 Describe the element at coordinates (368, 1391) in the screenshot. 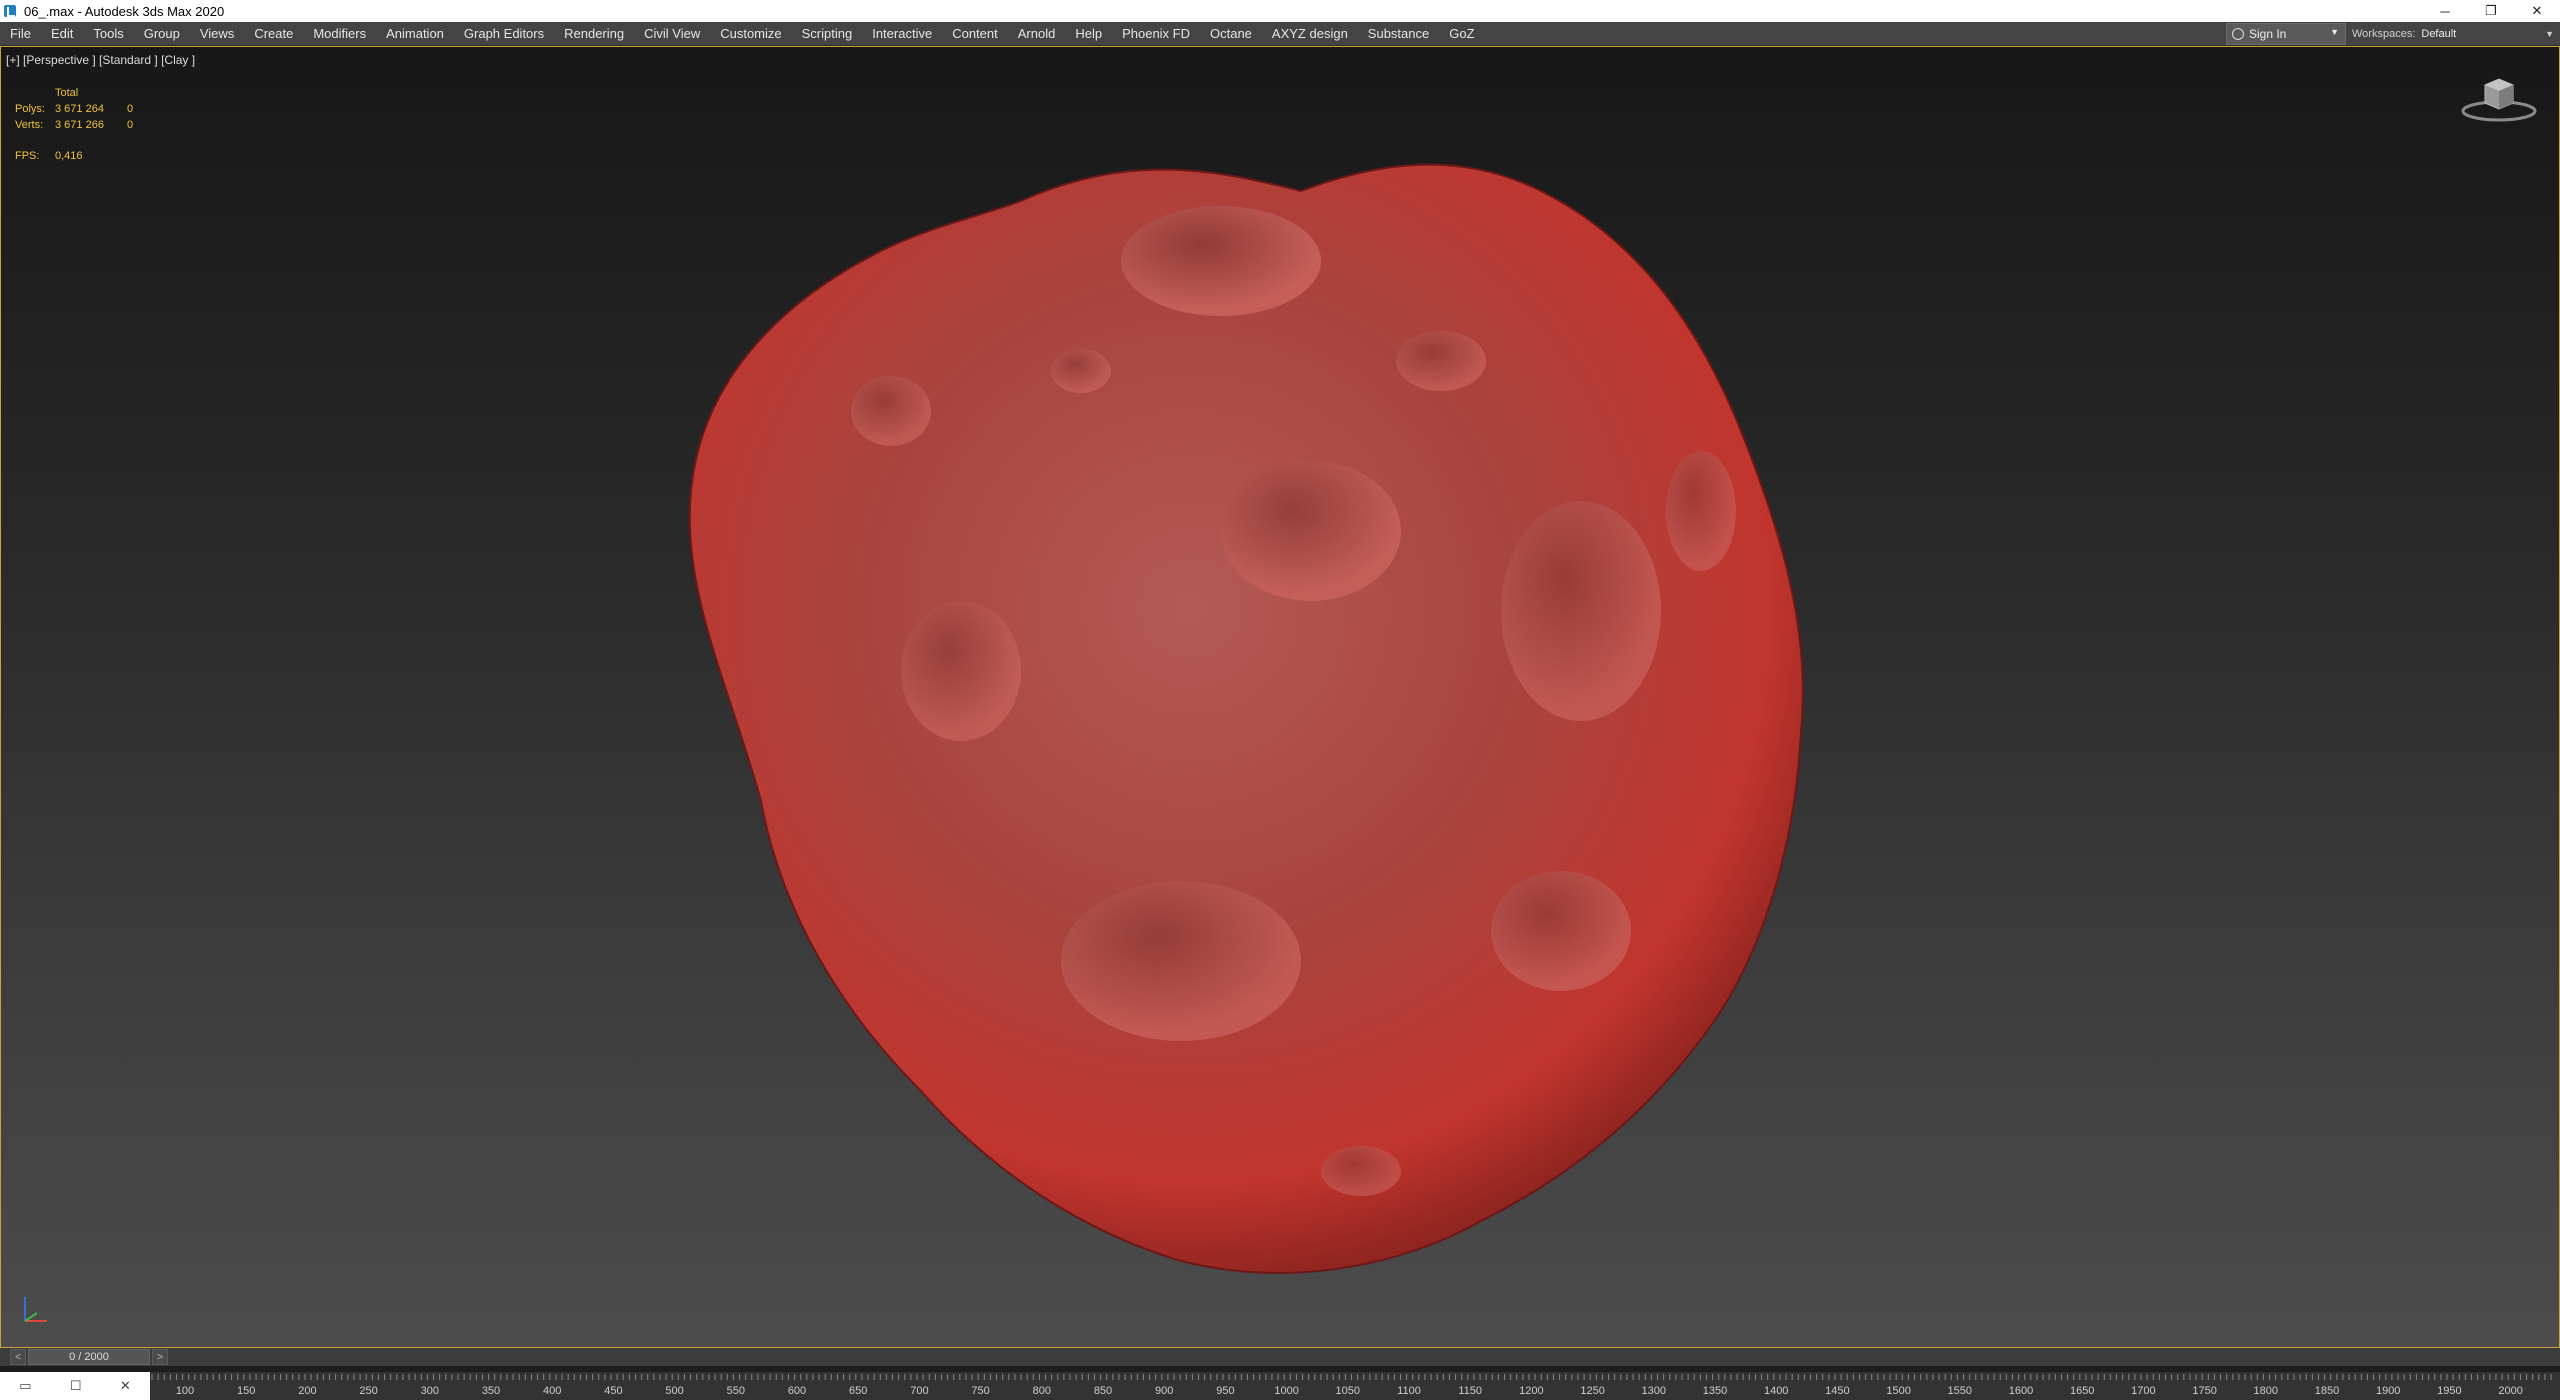

I see `ruler-label: 250` at that location.